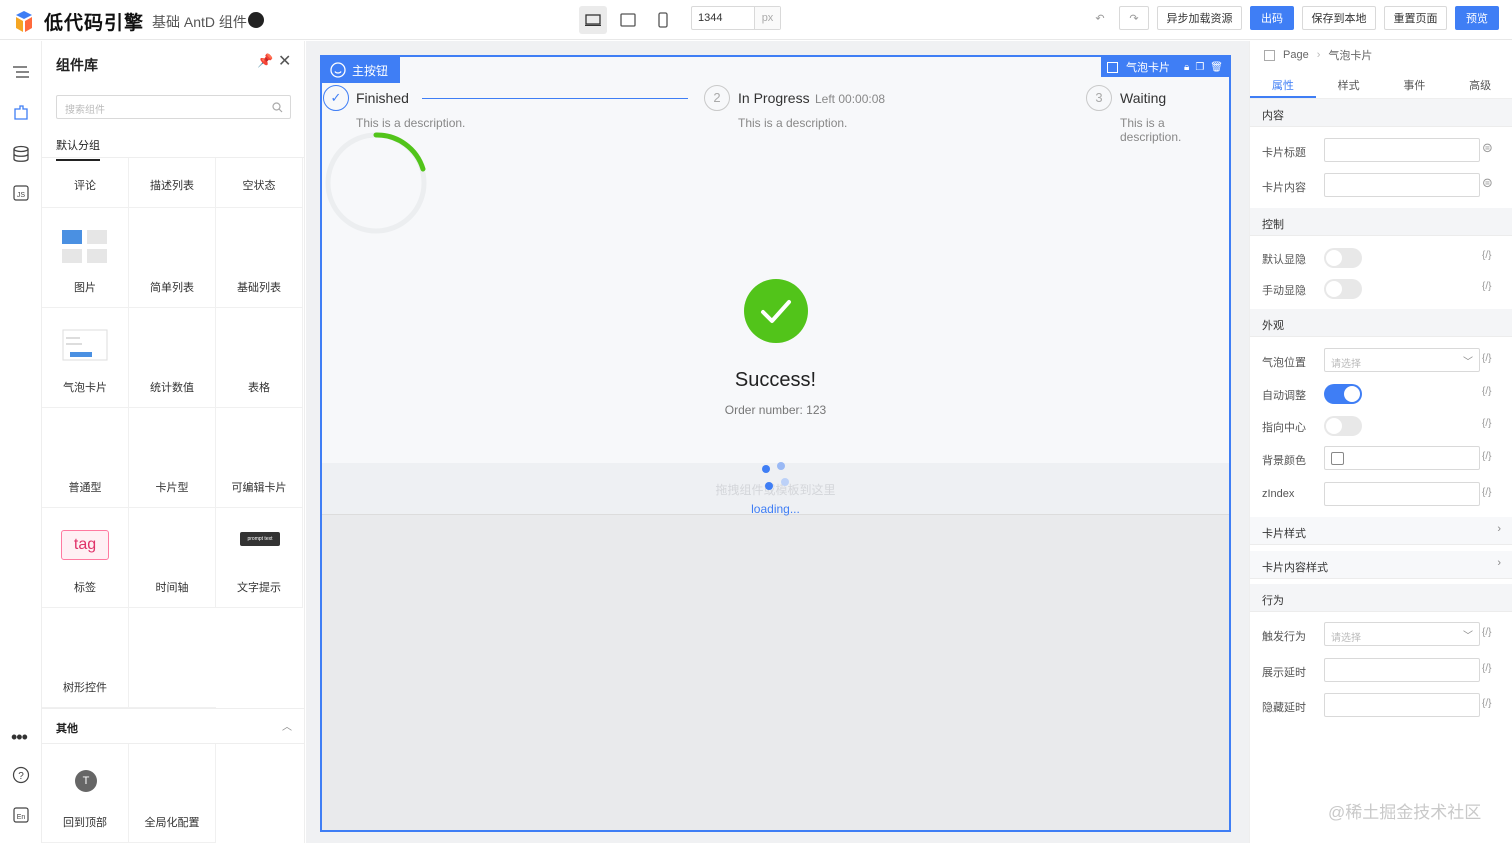  What do you see at coordinates (21, 113) in the screenshot?
I see `component-library-icon` at bounding box center [21, 113].